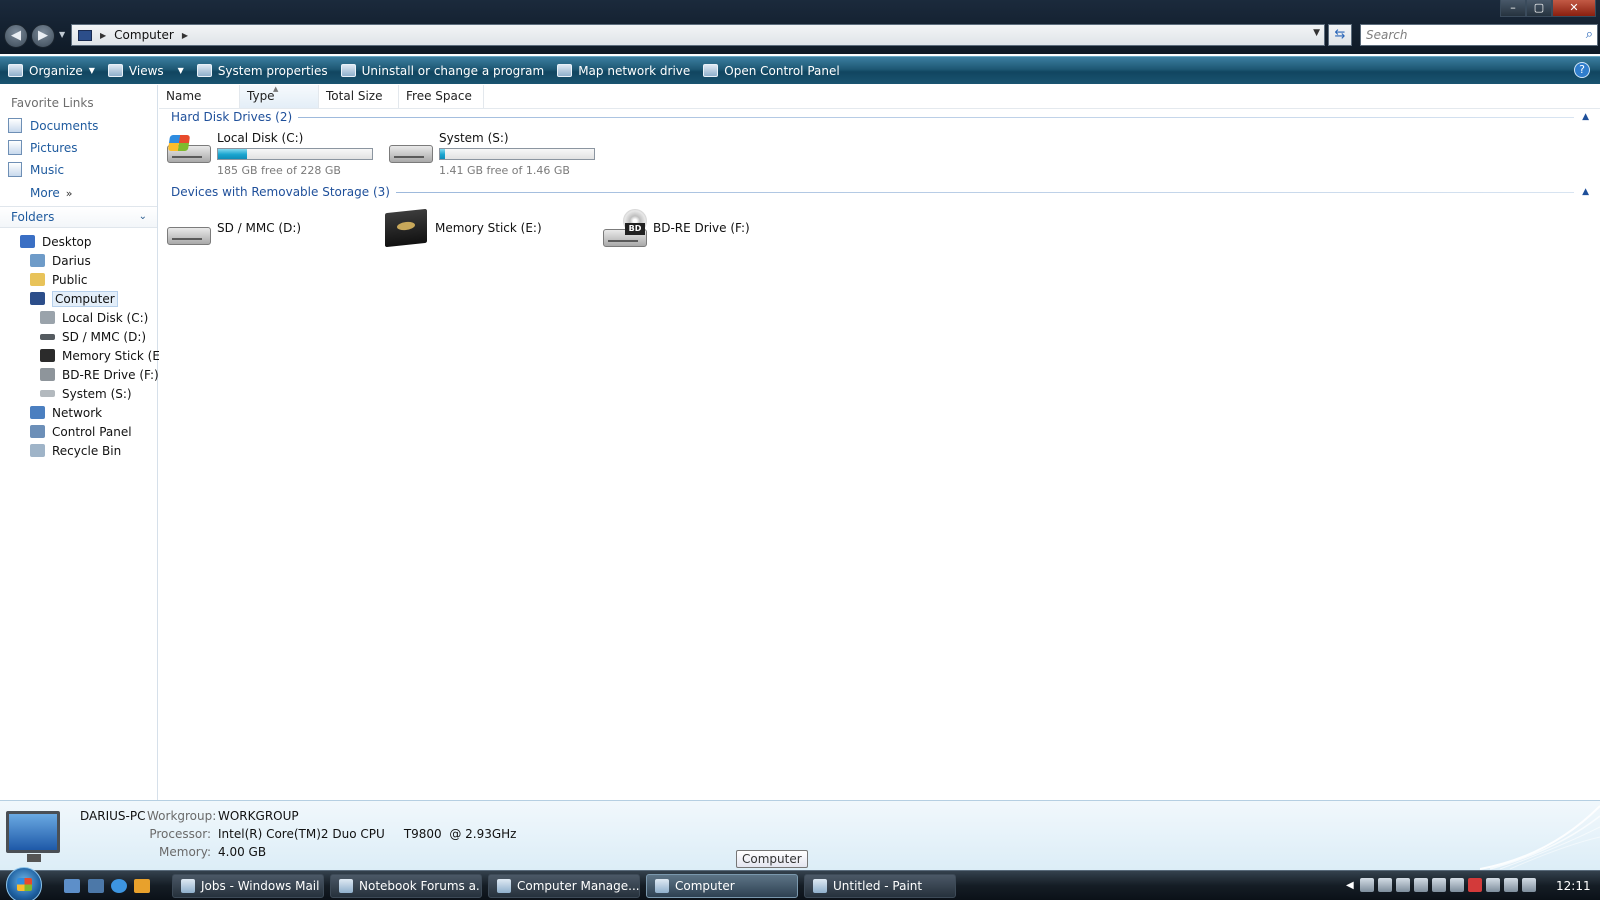  I want to click on views-label: Views, so click(146, 70).